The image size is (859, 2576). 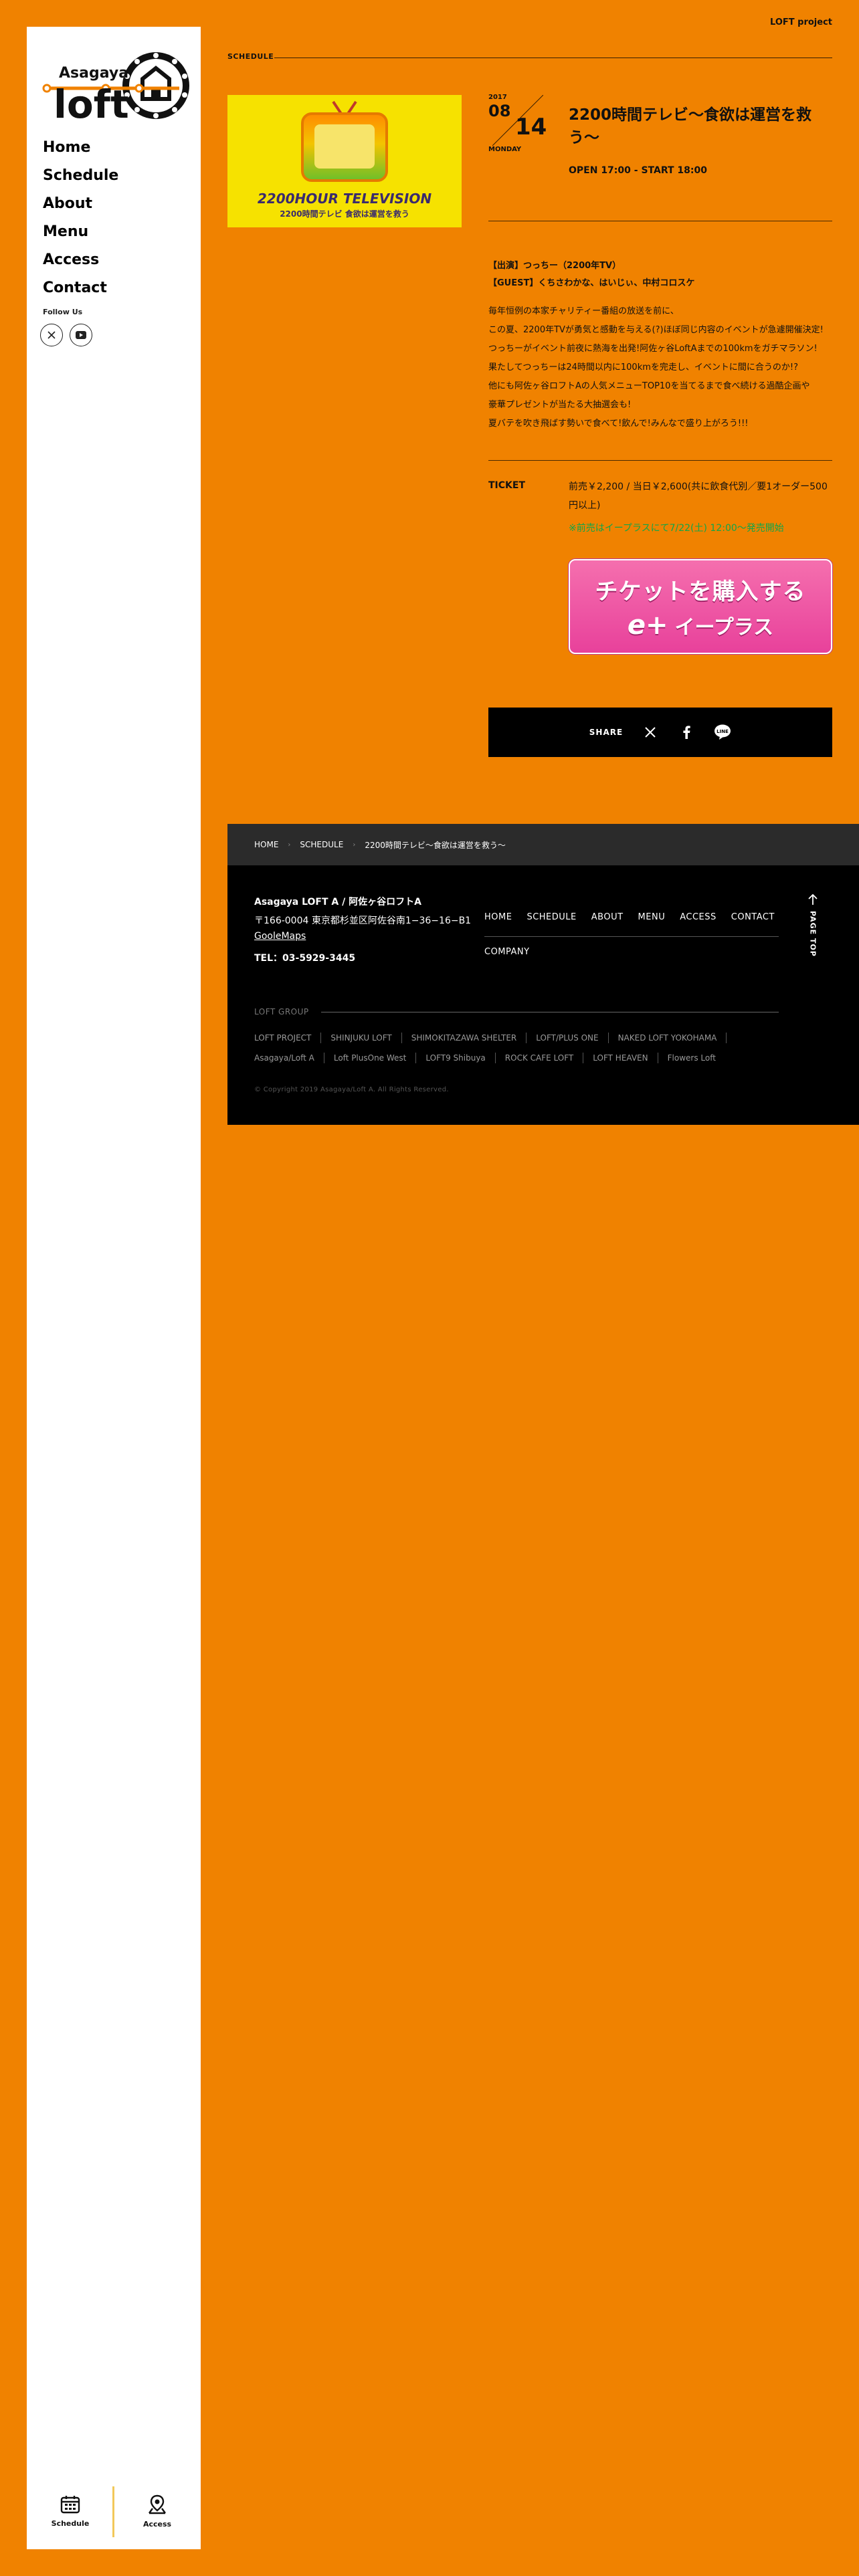 What do you see at coordinates (724, 627) in the screenshot?
I see `eplus-name: イープラス` at bounding box center [724, 627].